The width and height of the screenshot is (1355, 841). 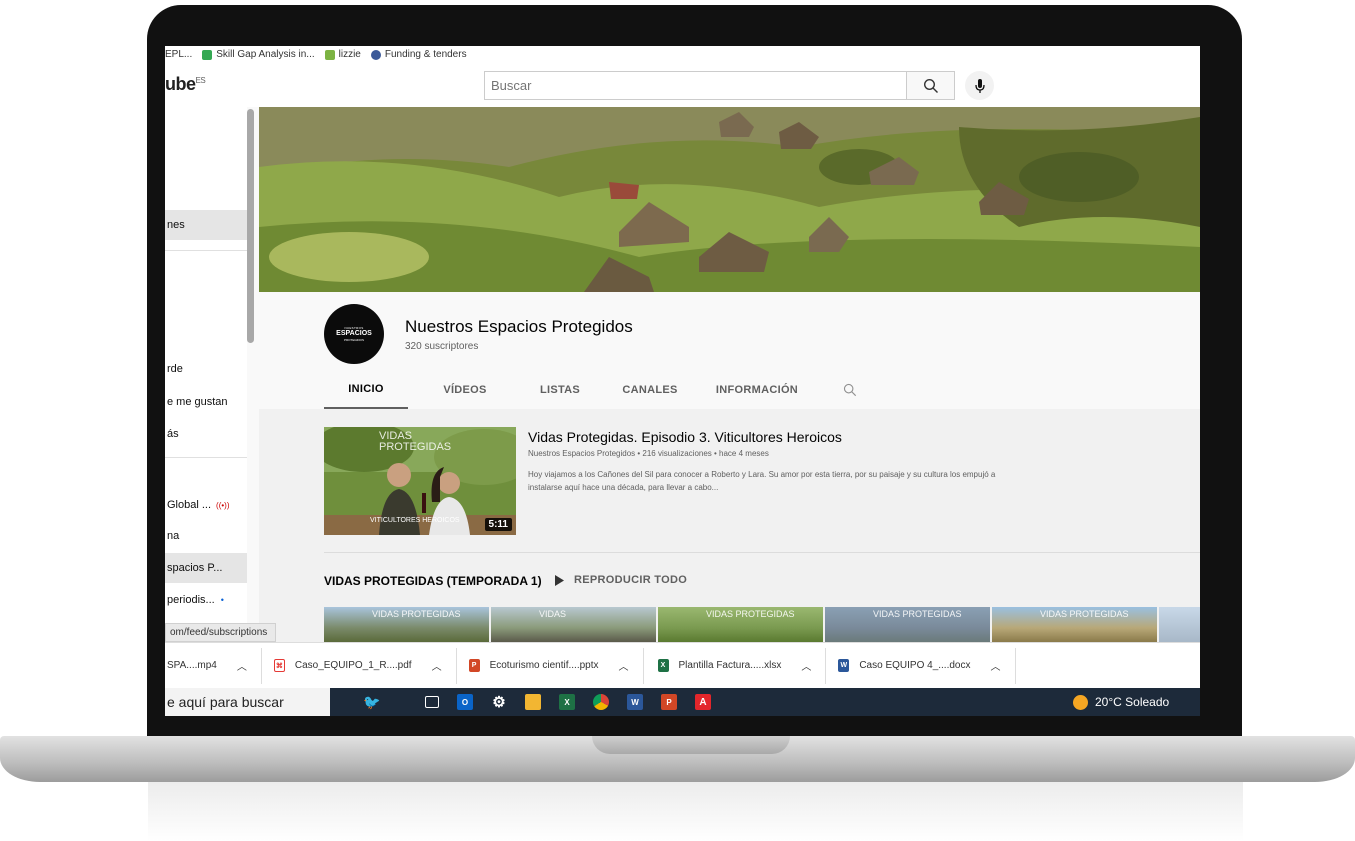 What do you see at coordinates (573, 624) in the screenshot?
I see `shelf-video-thumbnail: VIDAS` at bounding box center [573, 624].